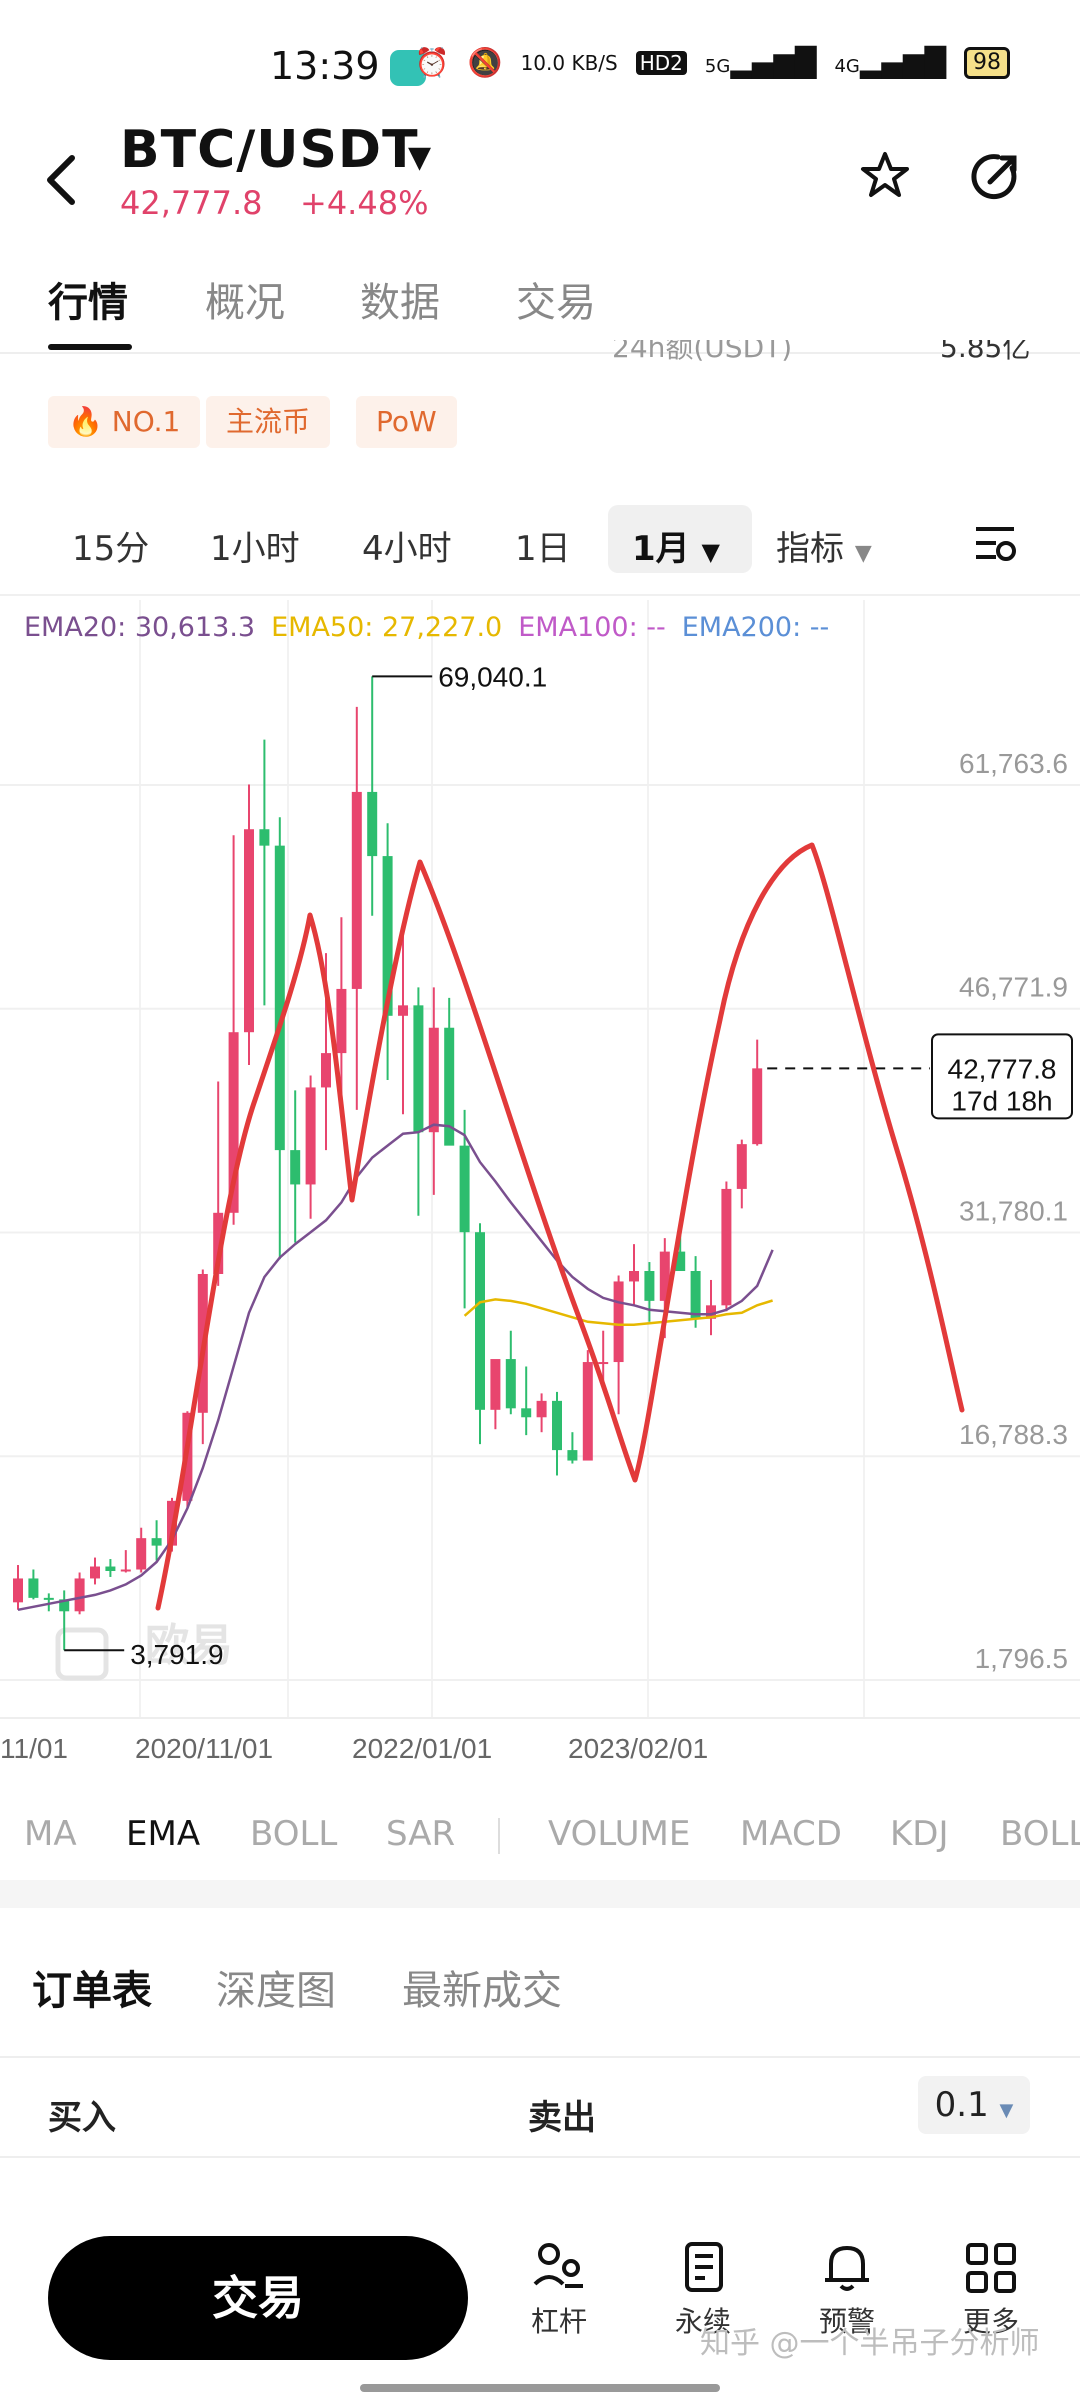 The width and height of the screenshot is (1080, 2400). Describe the element at coordinates (482, 1987) in the screenshot. I see `tab-latest-trades: 最新成交` at that location.